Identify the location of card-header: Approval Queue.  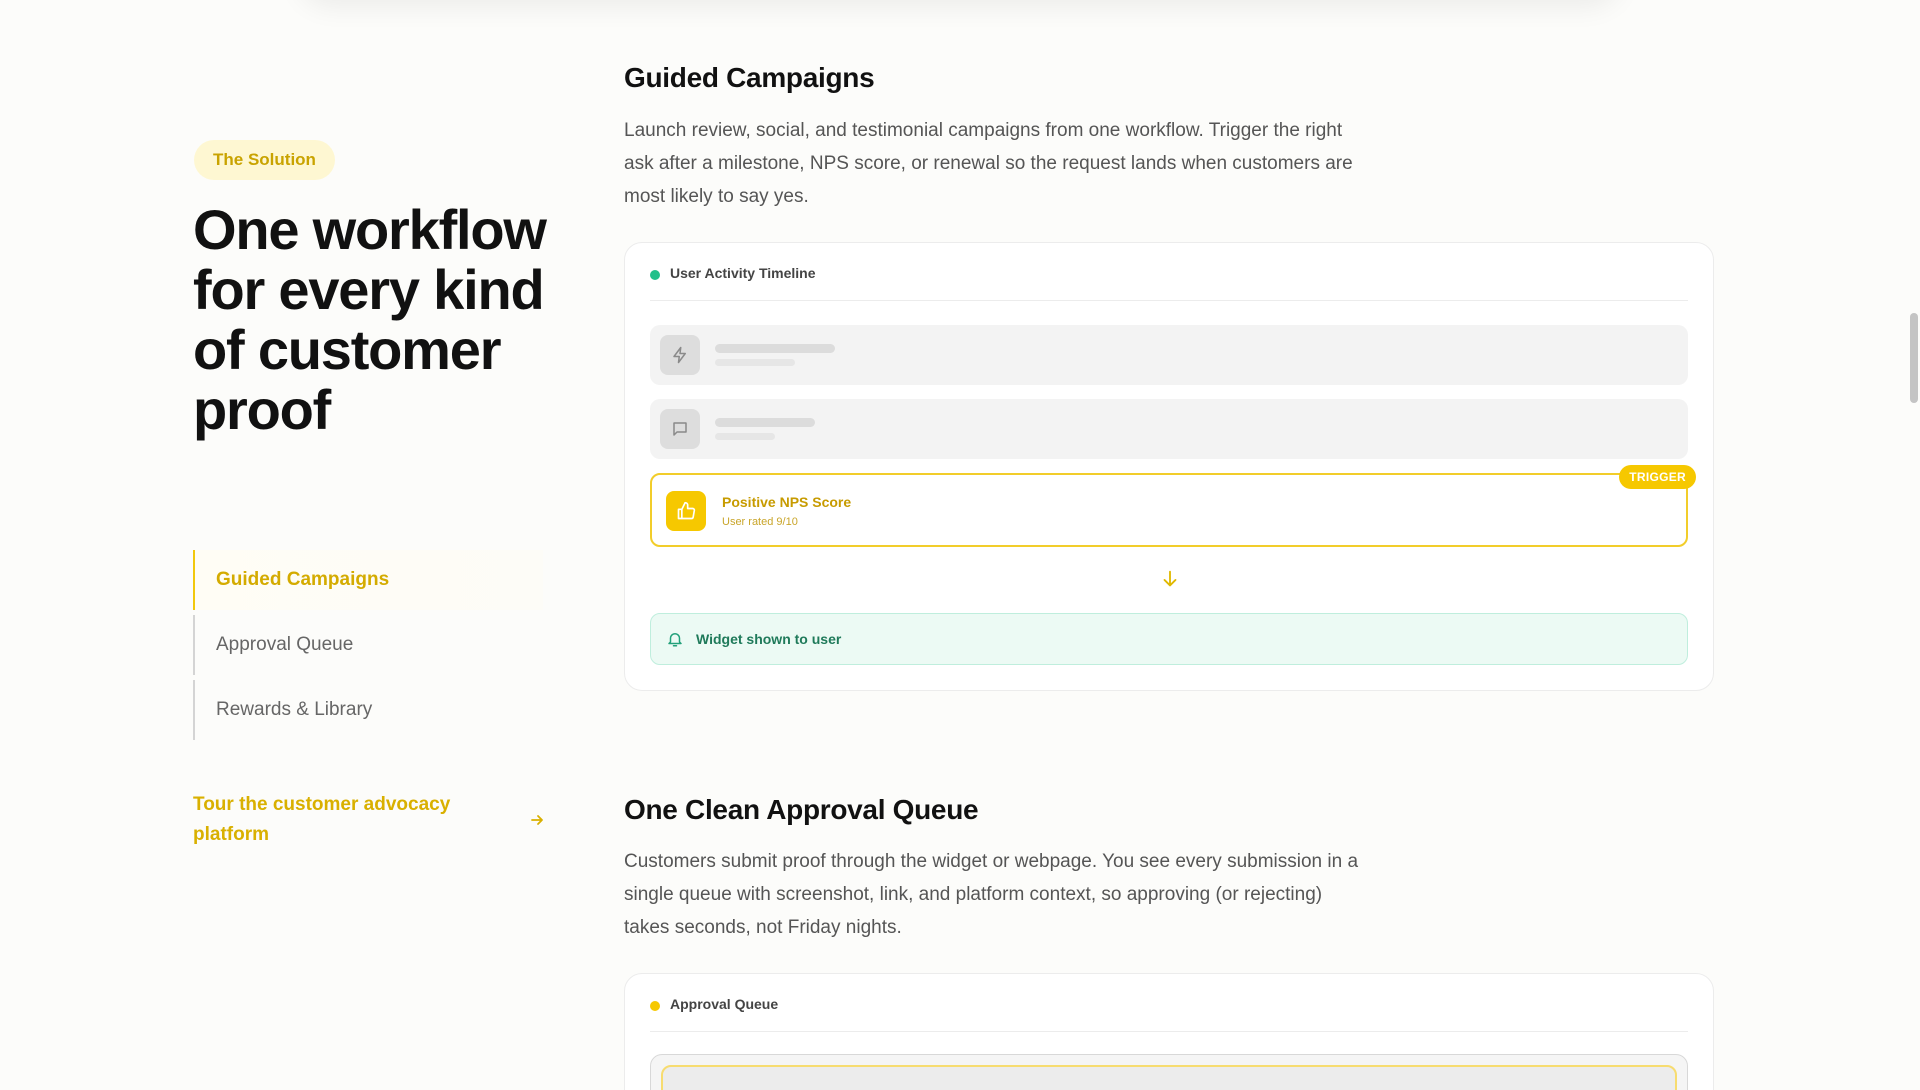
(1169, 1014).